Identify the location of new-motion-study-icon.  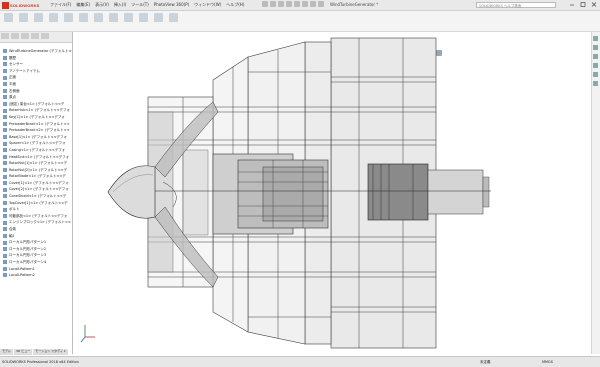
(128, 17).